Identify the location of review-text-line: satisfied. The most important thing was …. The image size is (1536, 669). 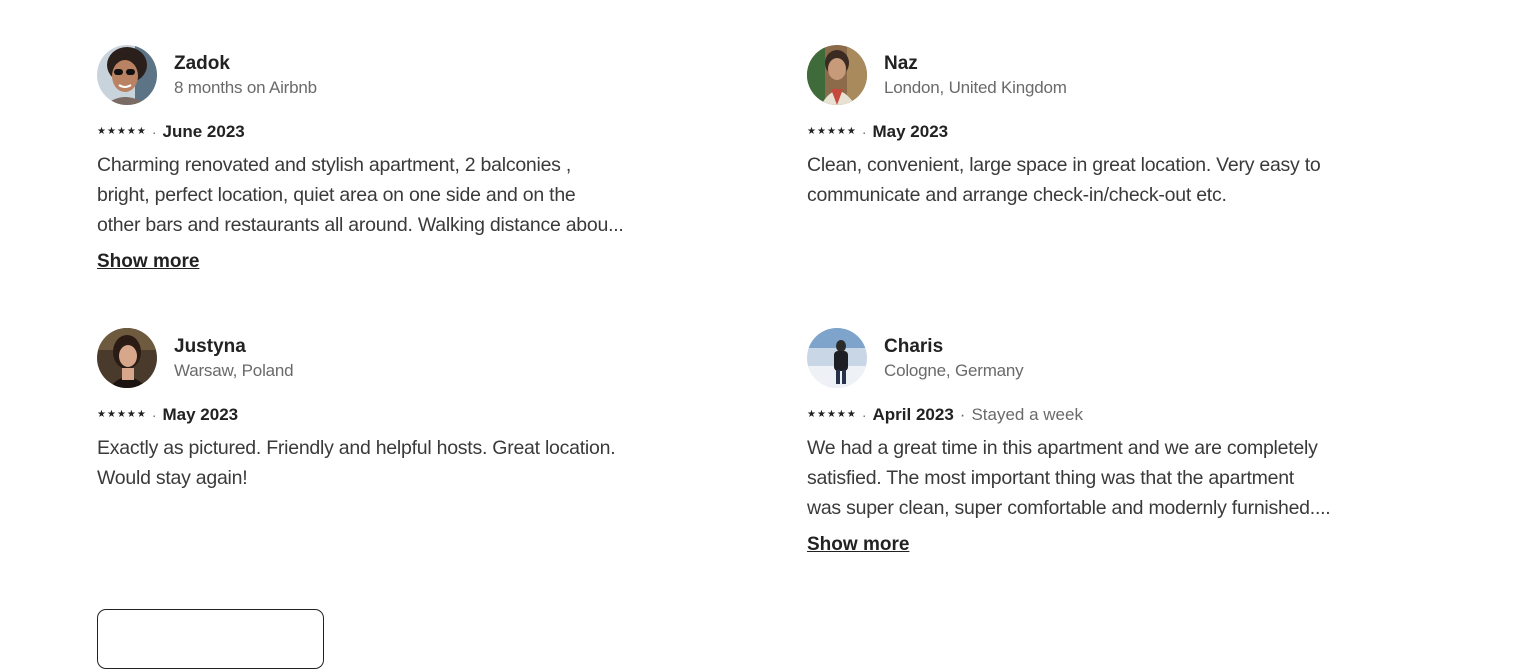
(1050, 478).